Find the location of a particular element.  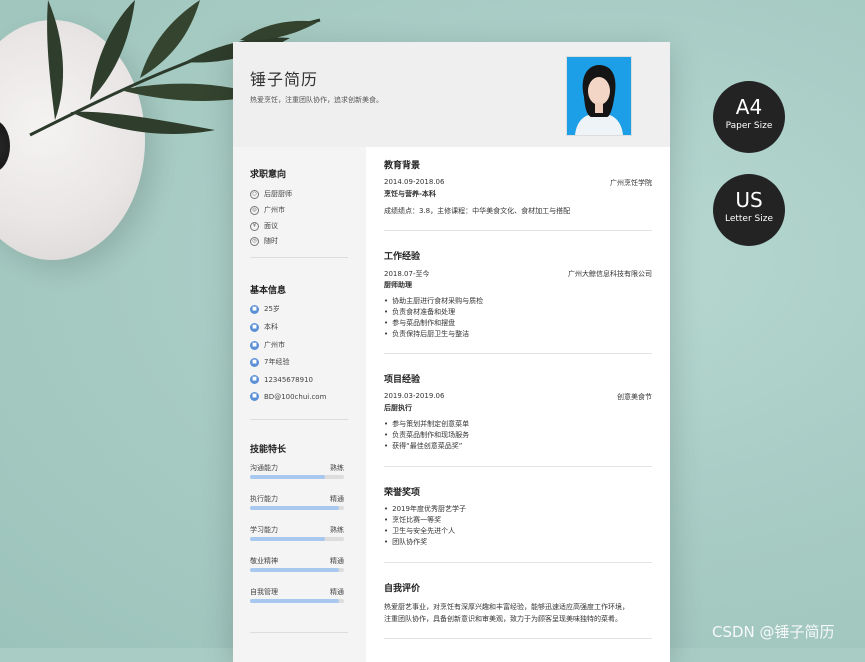

work-period: 2018.07-至今 is located at coordinates (407, 274).